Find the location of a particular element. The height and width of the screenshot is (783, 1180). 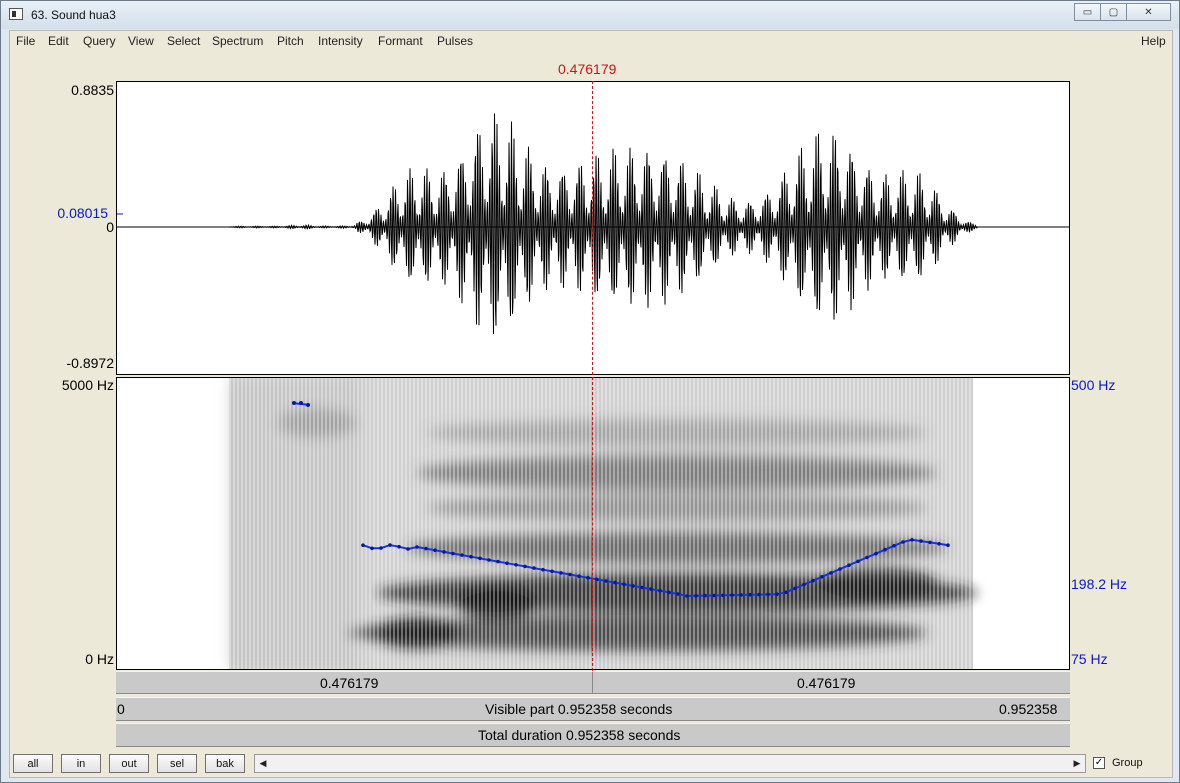

zoom-out-button: out is located at coordinates (129, 763).